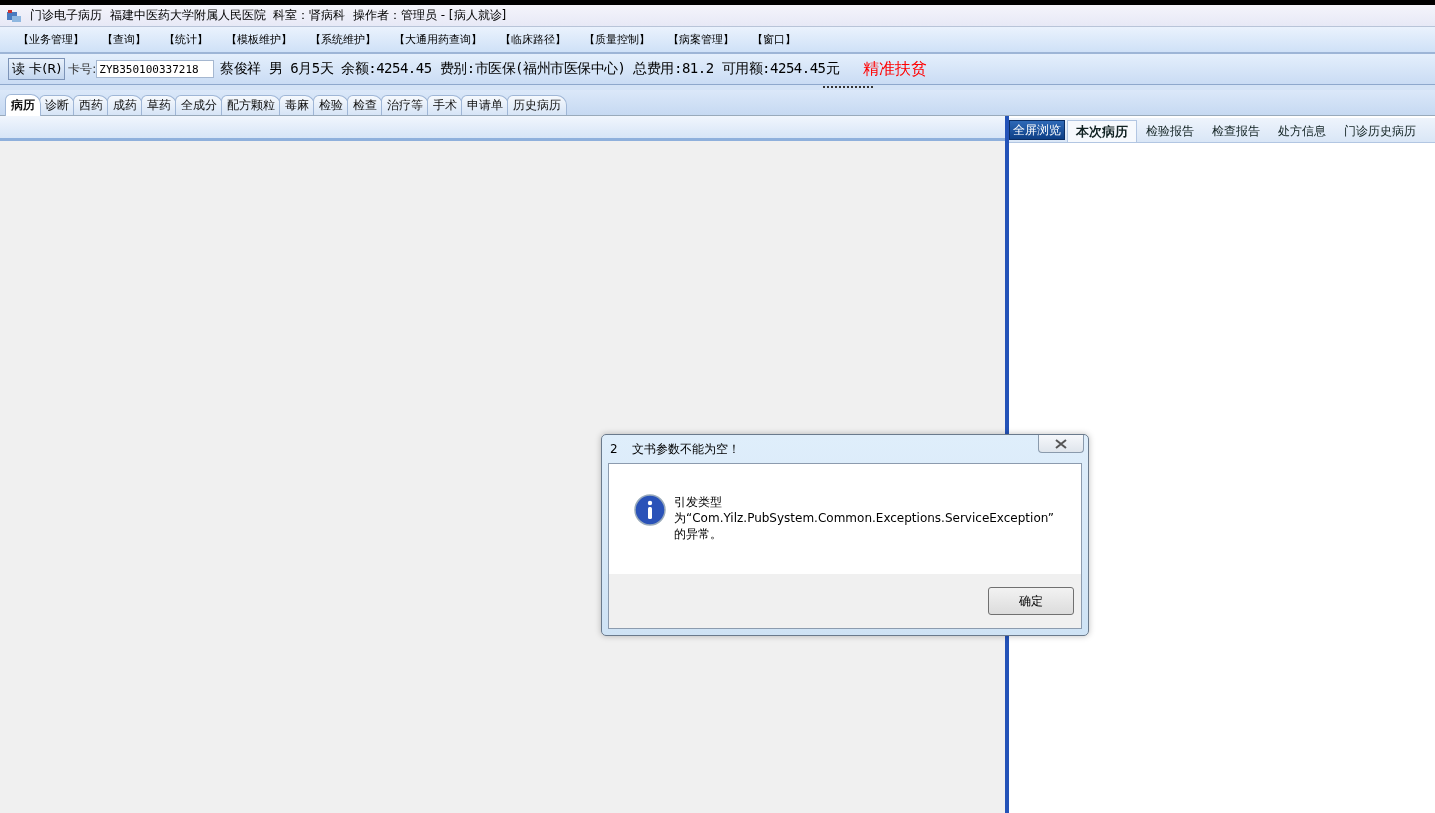 The width and height of the screenshot is (1435, 813). I want to click on tab: 申请单, so click(485, 105).